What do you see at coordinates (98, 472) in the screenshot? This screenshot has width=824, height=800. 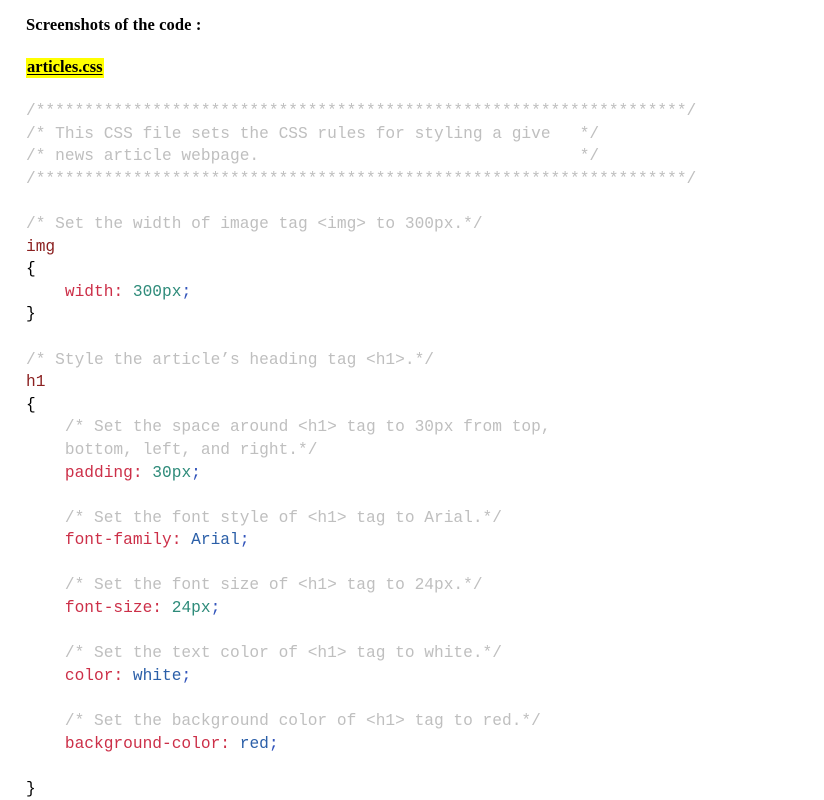 I see `css-property: padding` at bounding box center [98, 472].